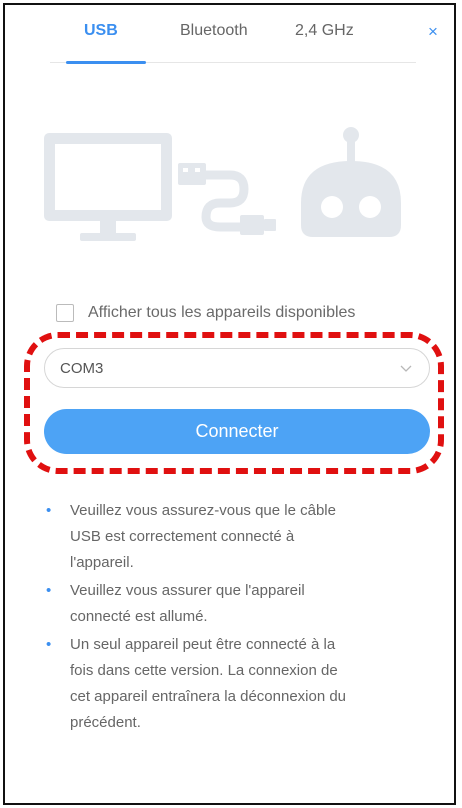  Describe the element at coordinates (227, 199) in the screenshot. I see `usb-cable-icon` at that location.